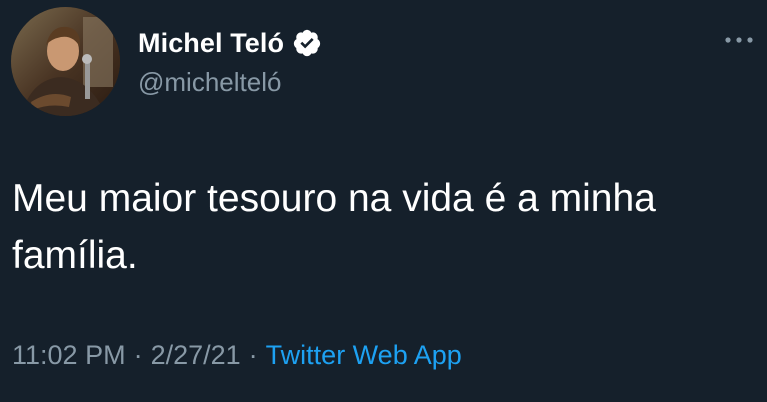 This screenshot has width=767, height=402. Describe the element at coordinates (209, 82) in the screenshot. I see `author-handle: @michelteló` at that location.